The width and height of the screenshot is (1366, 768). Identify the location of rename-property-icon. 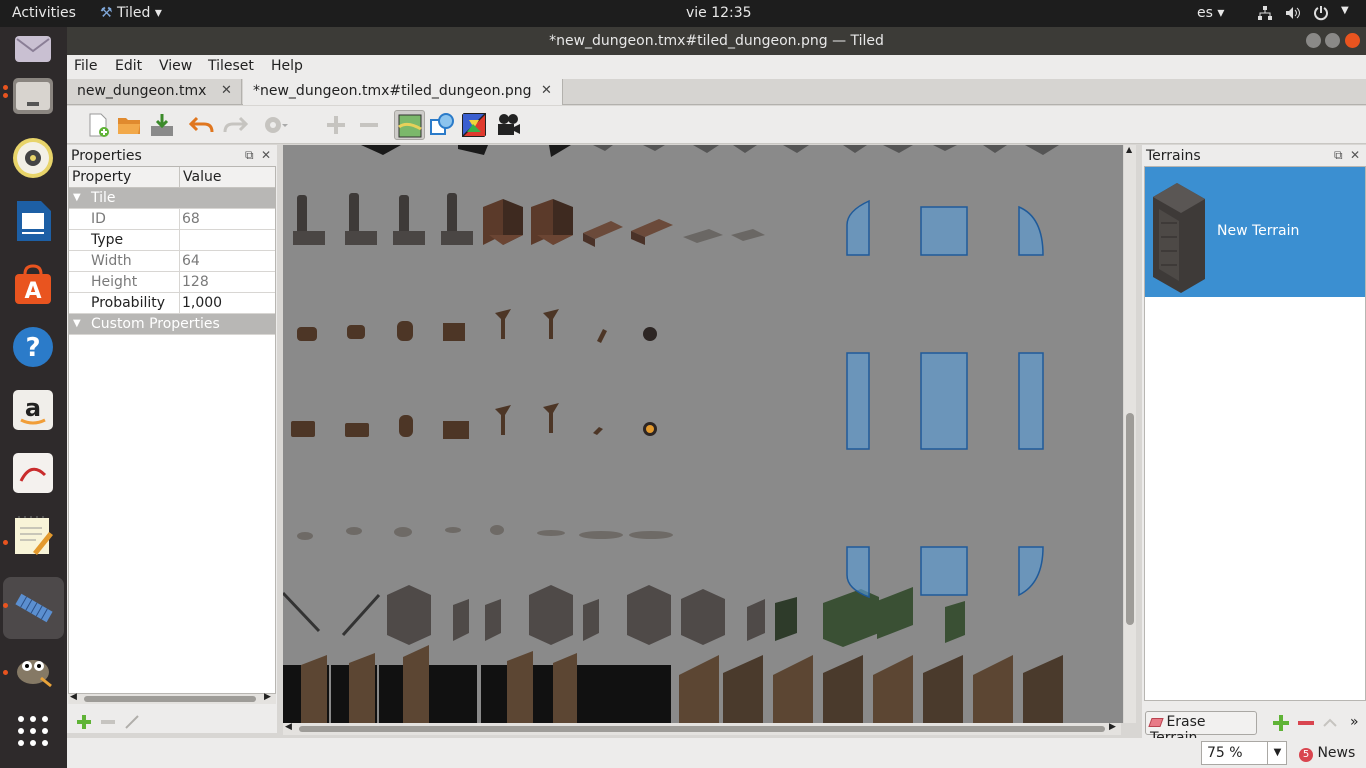
(132, 722).